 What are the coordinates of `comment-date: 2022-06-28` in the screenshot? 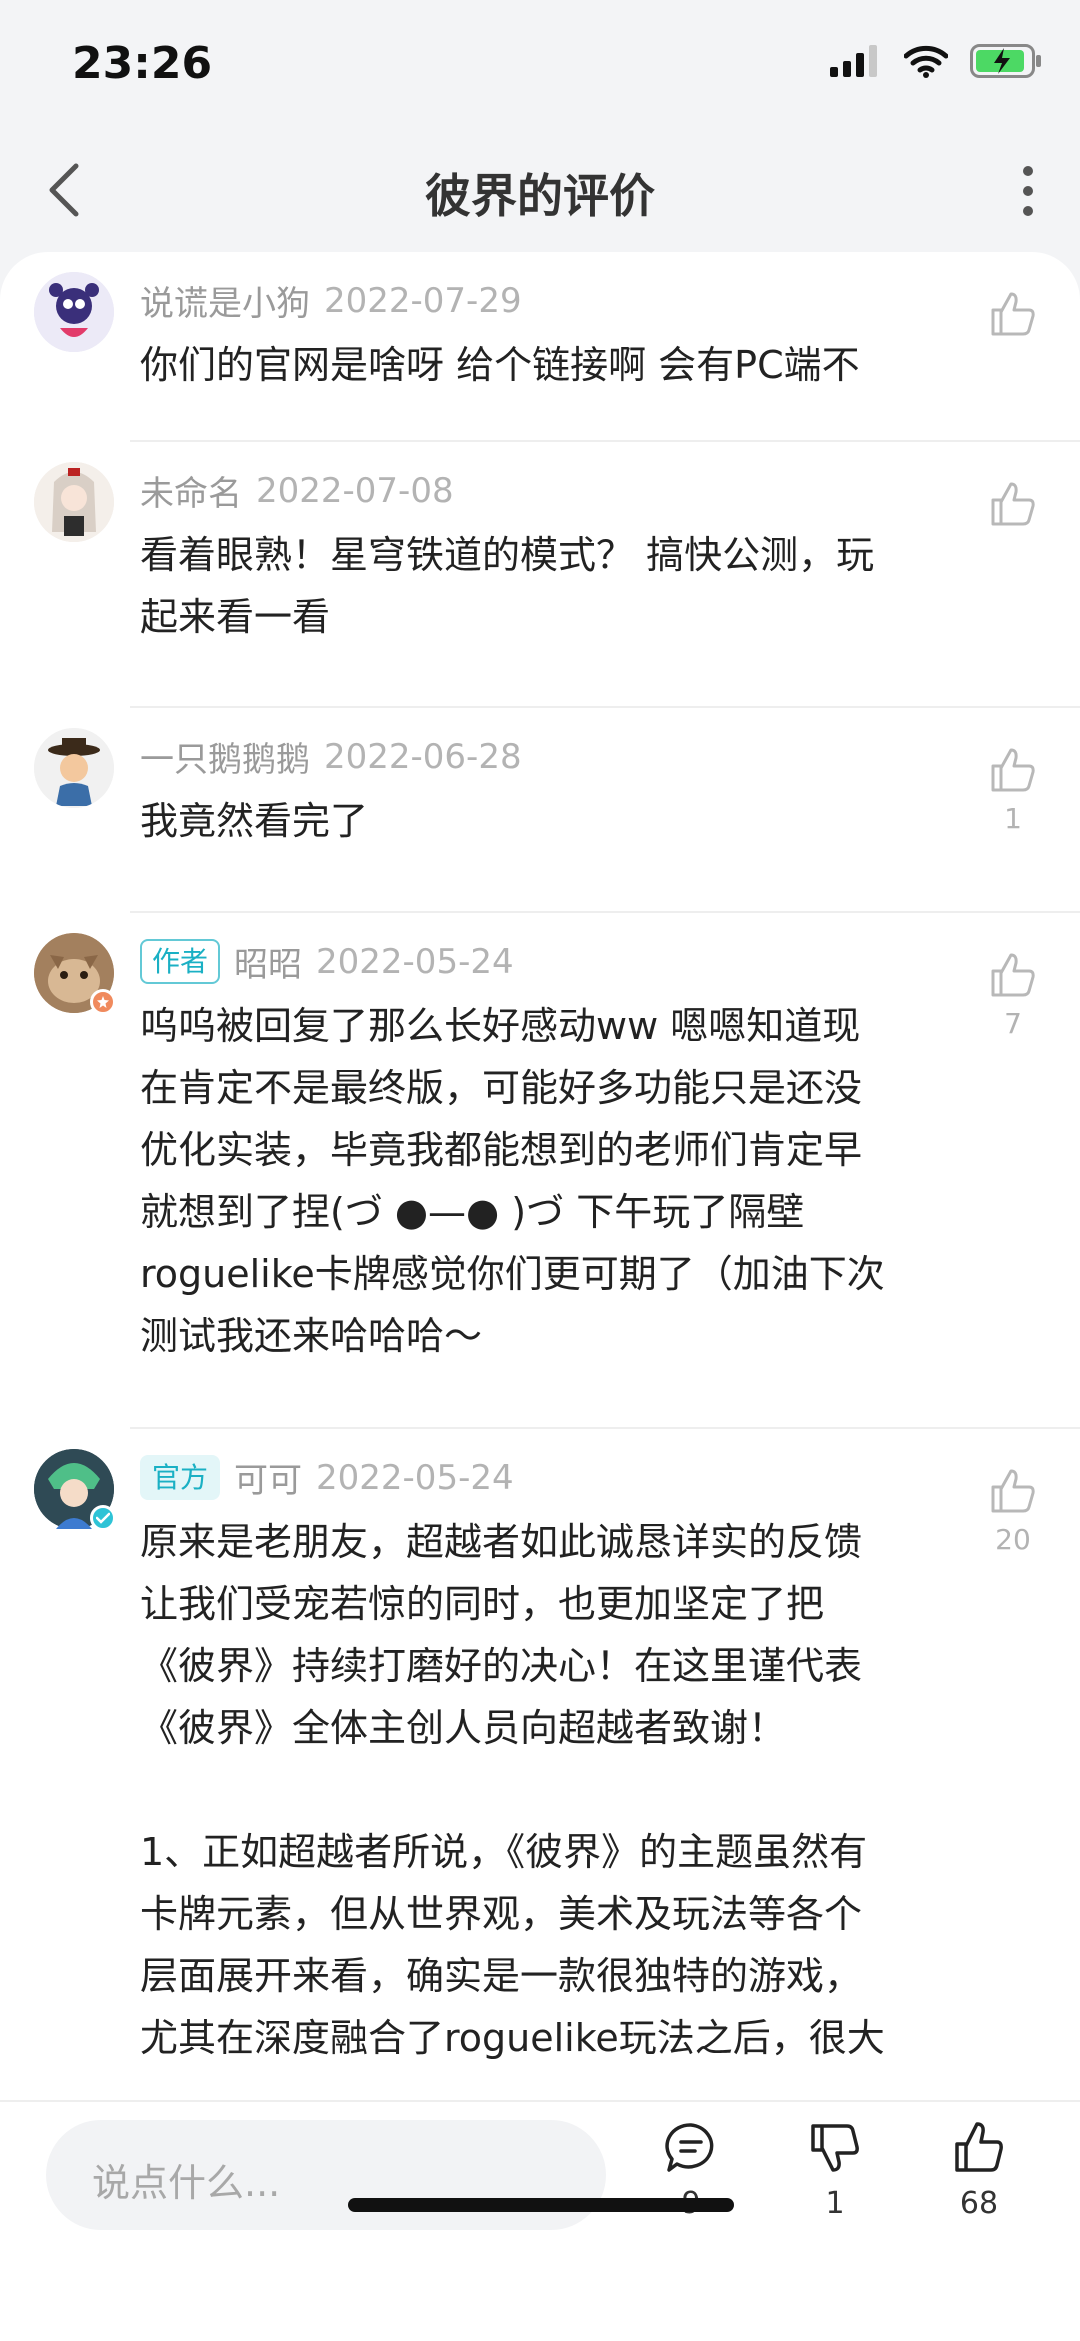 It's located at (423, 756).